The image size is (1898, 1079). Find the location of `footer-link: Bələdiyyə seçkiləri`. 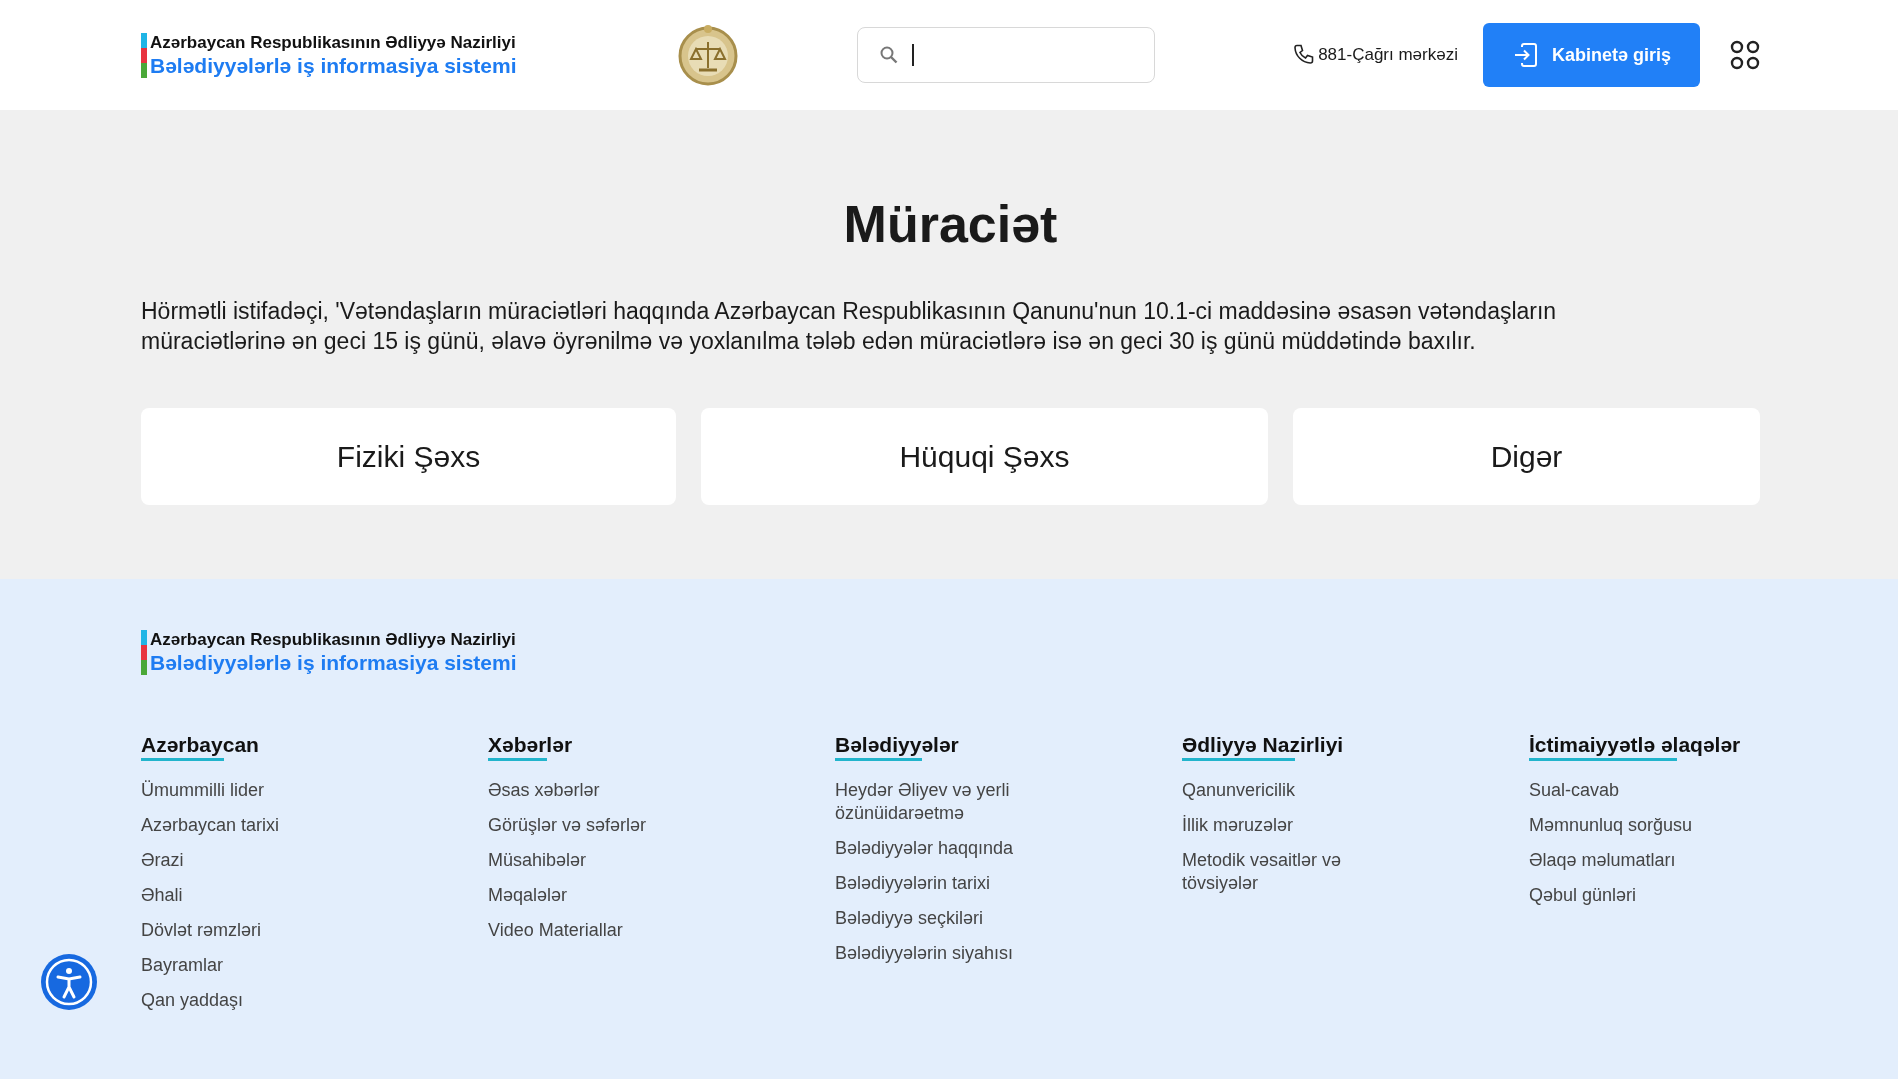

footer-link: Bələdiyyə seçkiləri is located at coordinates (909, 918).